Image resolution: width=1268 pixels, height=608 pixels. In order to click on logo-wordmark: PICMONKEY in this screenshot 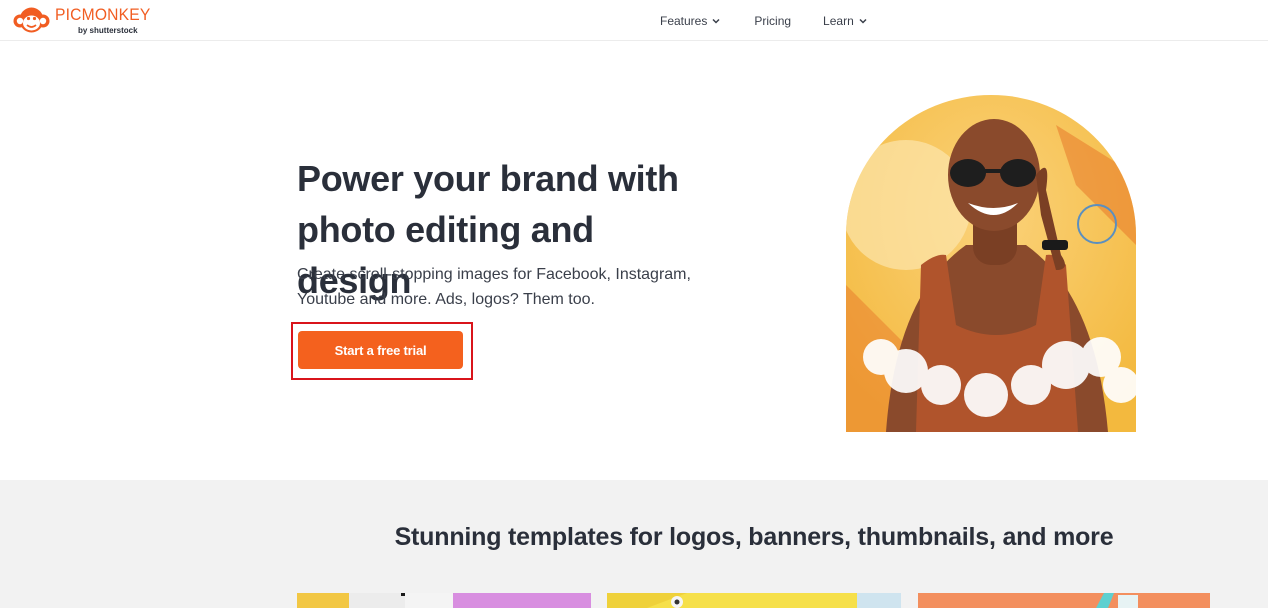, I will do `click(103, 14)`.